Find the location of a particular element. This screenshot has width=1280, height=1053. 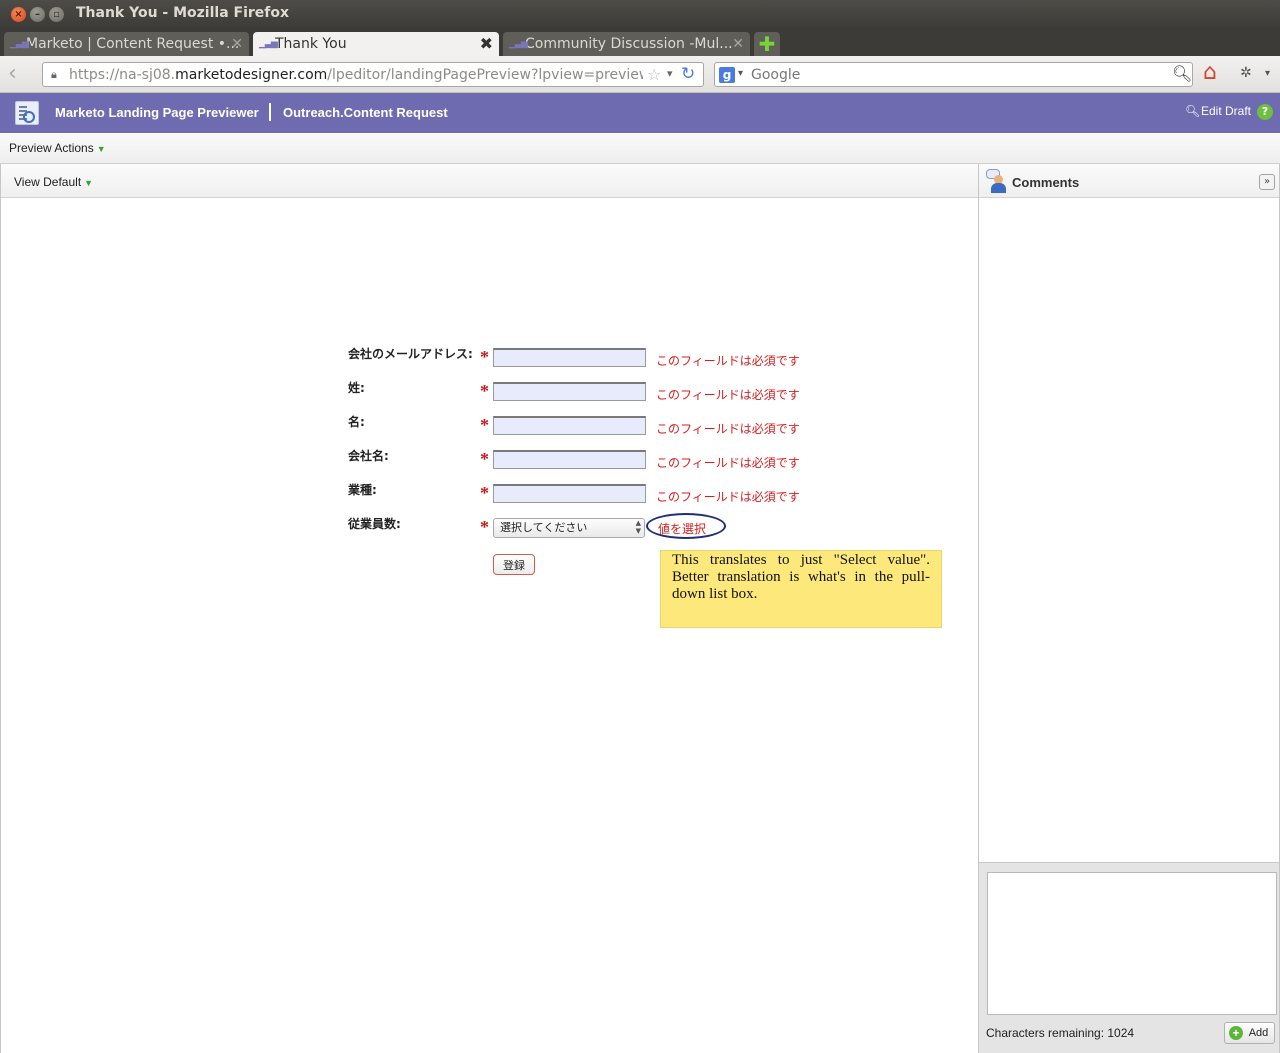

home-icon: ⌂ is located at coordinates (1210, 73).